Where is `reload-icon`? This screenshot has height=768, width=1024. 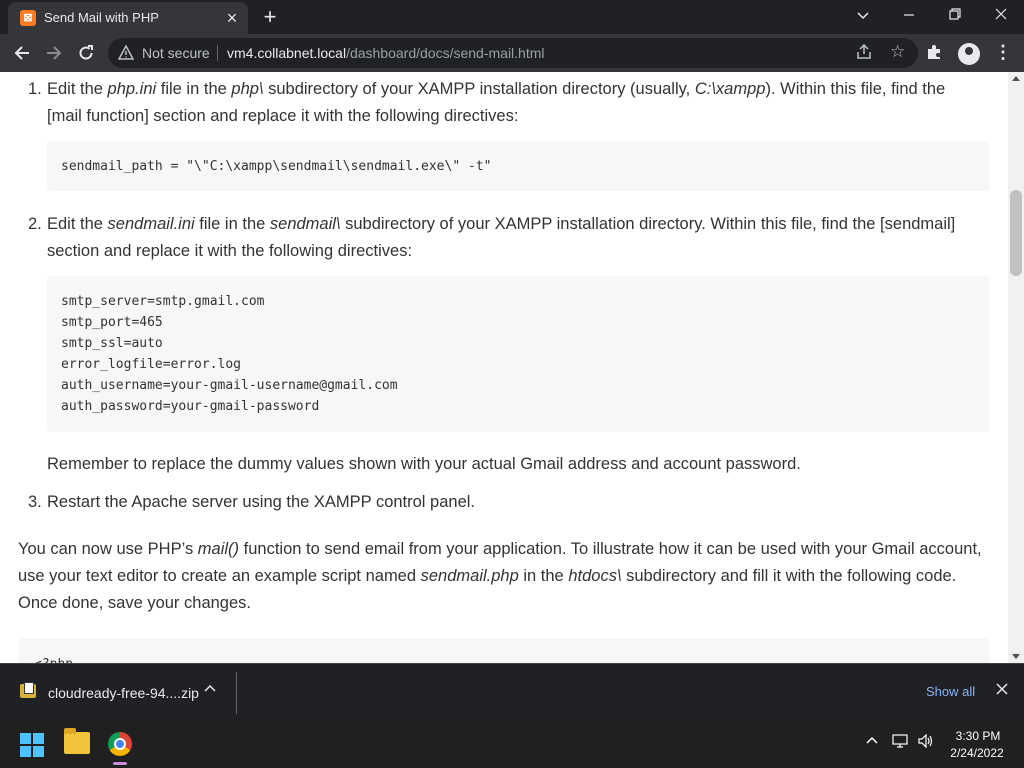 reload-icon is located at coordinates (86, 53).